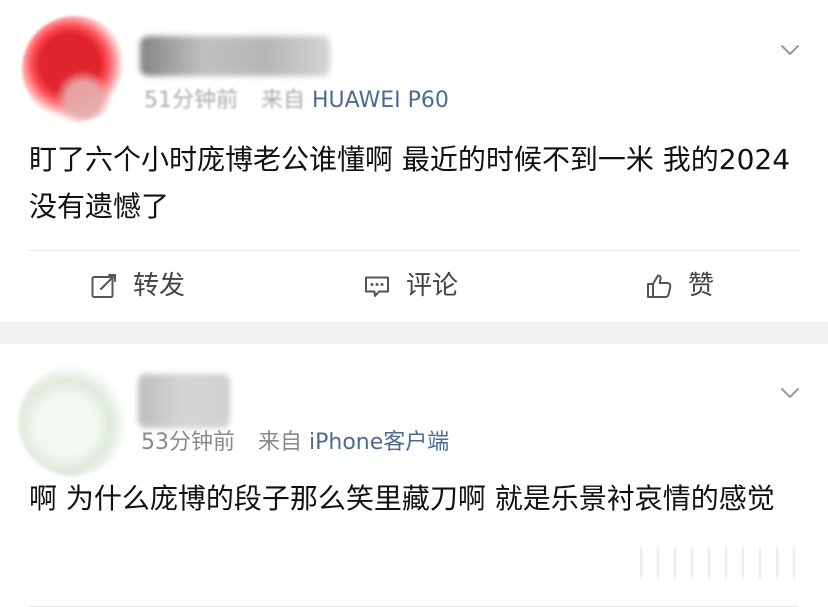 This screenshot has height=607, width=828. I want to click on repost-label: 转发, so click(159, 286).